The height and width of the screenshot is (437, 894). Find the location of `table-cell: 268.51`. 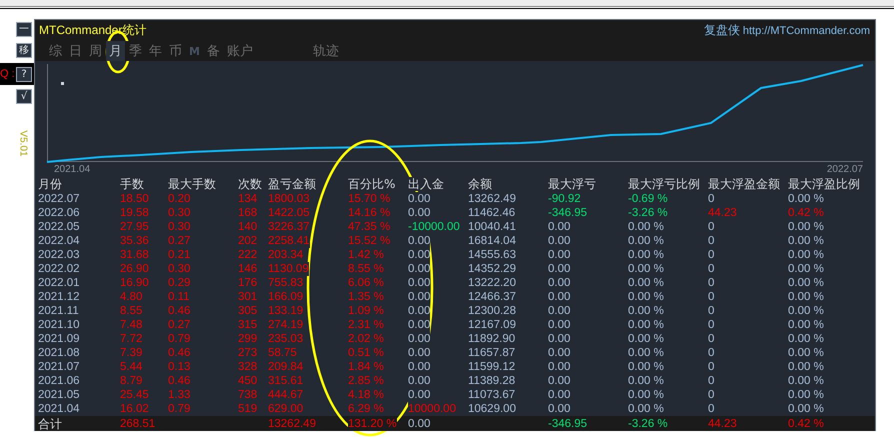

table-cell: 268.51 is located at coordinates (138, 423).